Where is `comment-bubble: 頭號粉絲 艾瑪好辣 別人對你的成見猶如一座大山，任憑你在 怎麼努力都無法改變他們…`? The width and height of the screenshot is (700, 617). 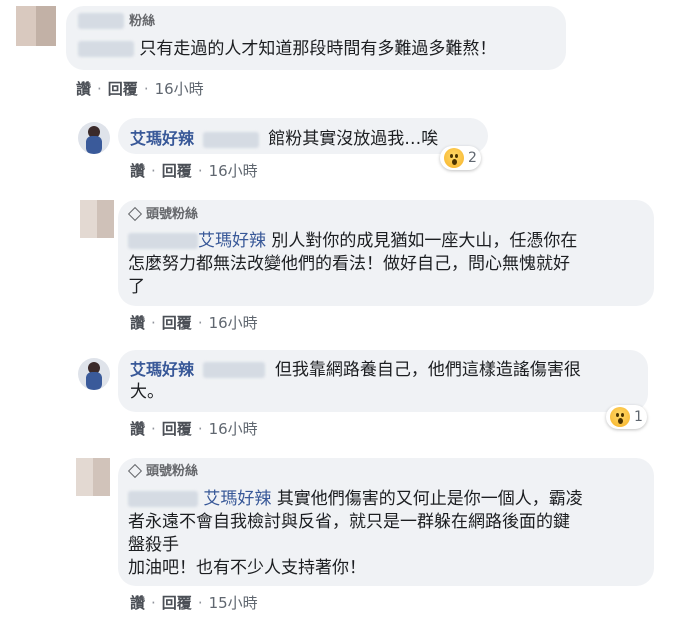
comment-bubble: 頭號粉絲 艾瑪好辣 別人對你的成見猶如一座大山，任憑你在 怎麼努力都無法改變他們… is located at coordinates (386, 253).